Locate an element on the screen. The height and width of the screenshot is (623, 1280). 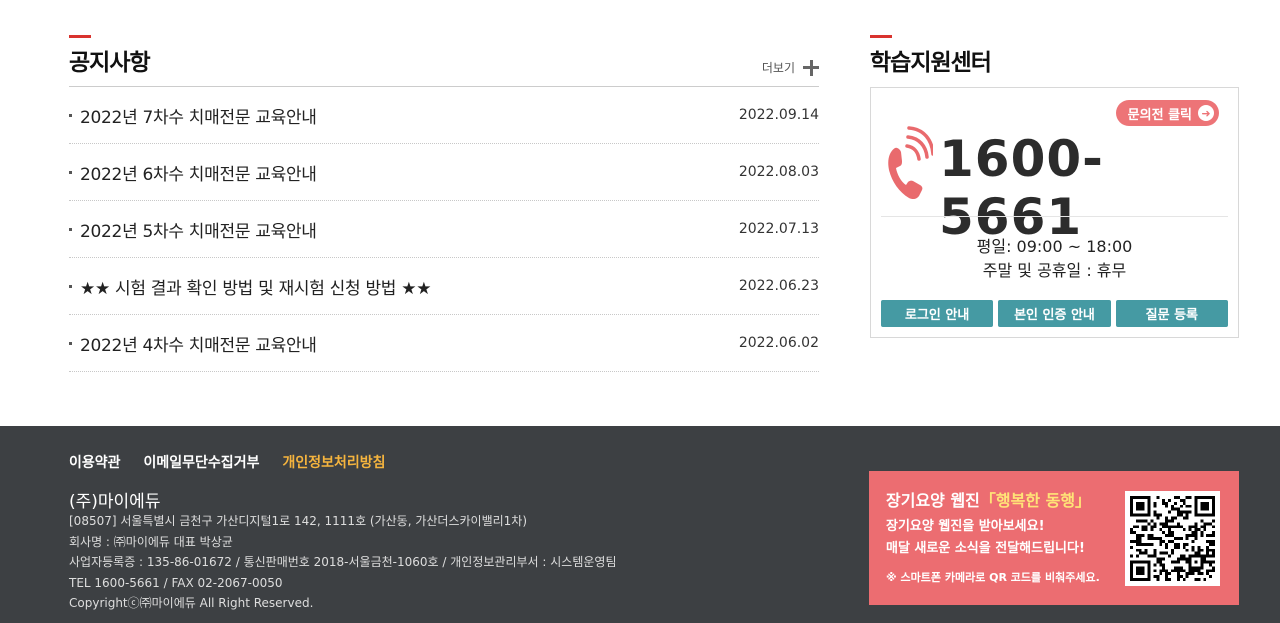
qr-code-icon is located at coordinates (1172, 538).